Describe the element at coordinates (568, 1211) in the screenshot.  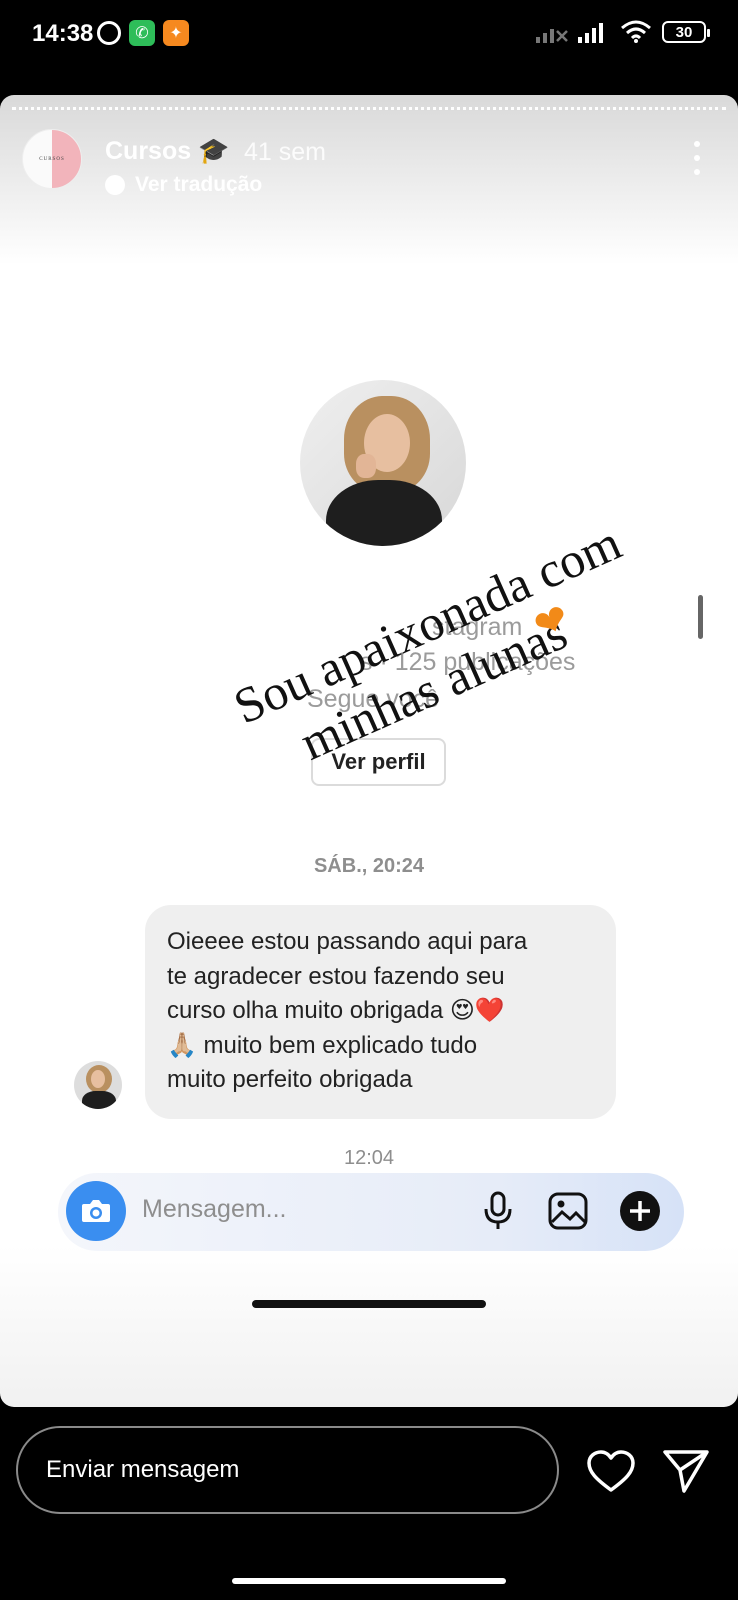
I see `gallery-icon` at that location.